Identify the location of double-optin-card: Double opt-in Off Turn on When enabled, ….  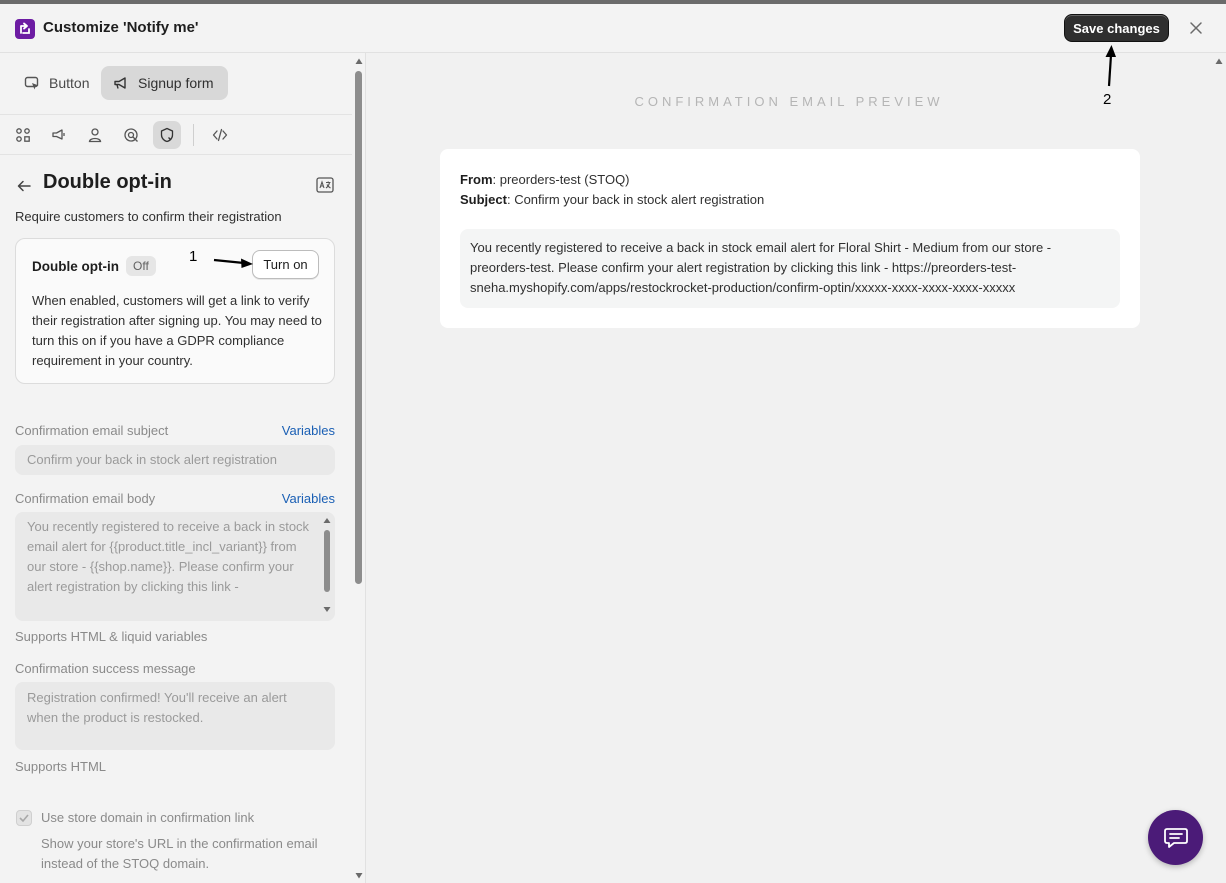
(175, 311).